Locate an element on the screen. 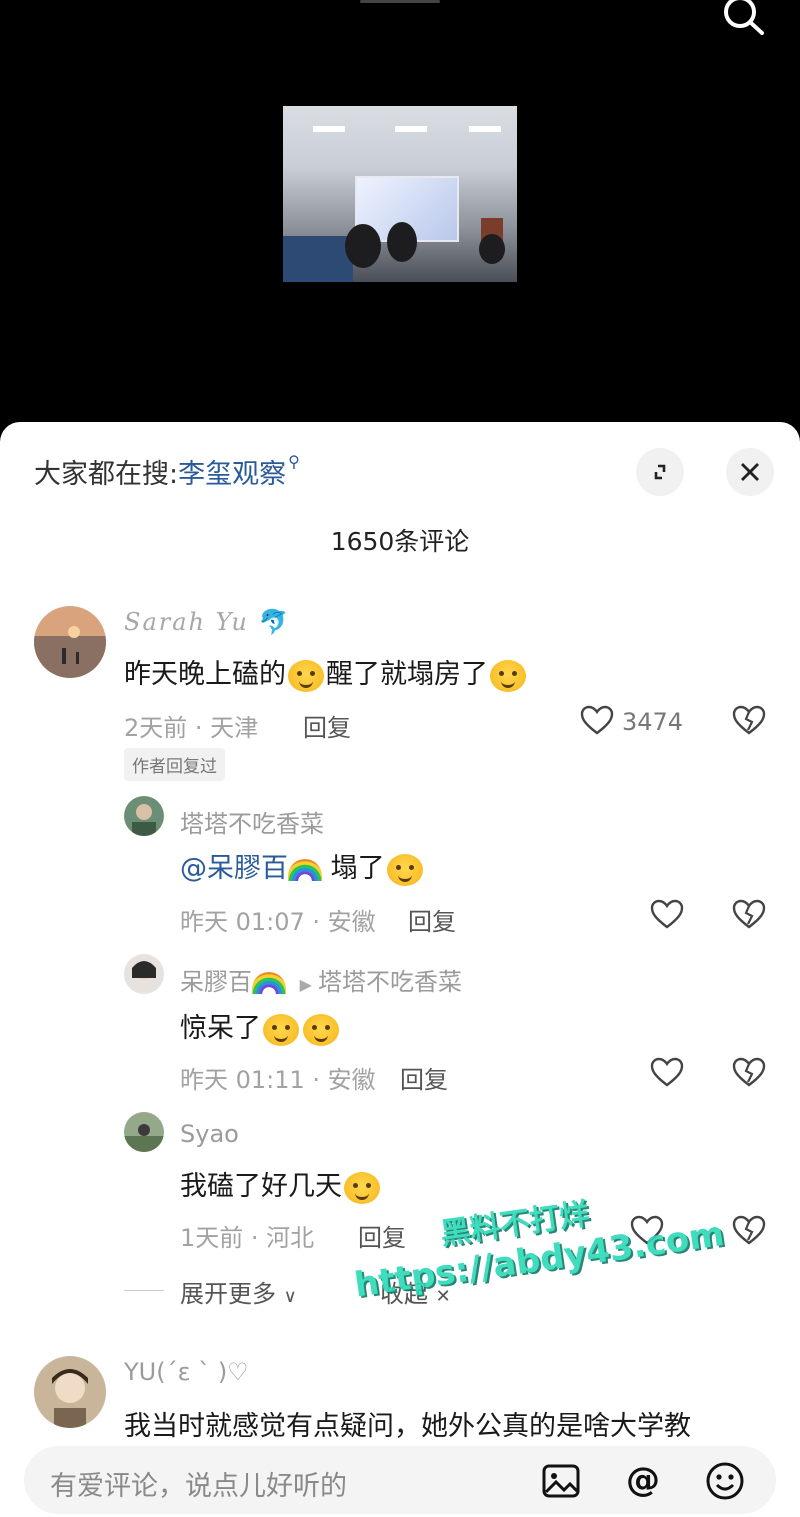 The height and width of the screenshot is (1517, 800). mention: @呆膠百 is located at coordinates (234, 868).